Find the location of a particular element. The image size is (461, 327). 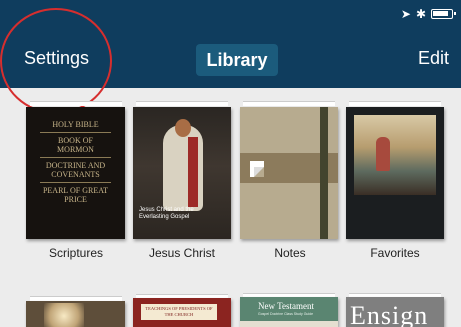

library-button: Library is located at coordinates (237, 60).